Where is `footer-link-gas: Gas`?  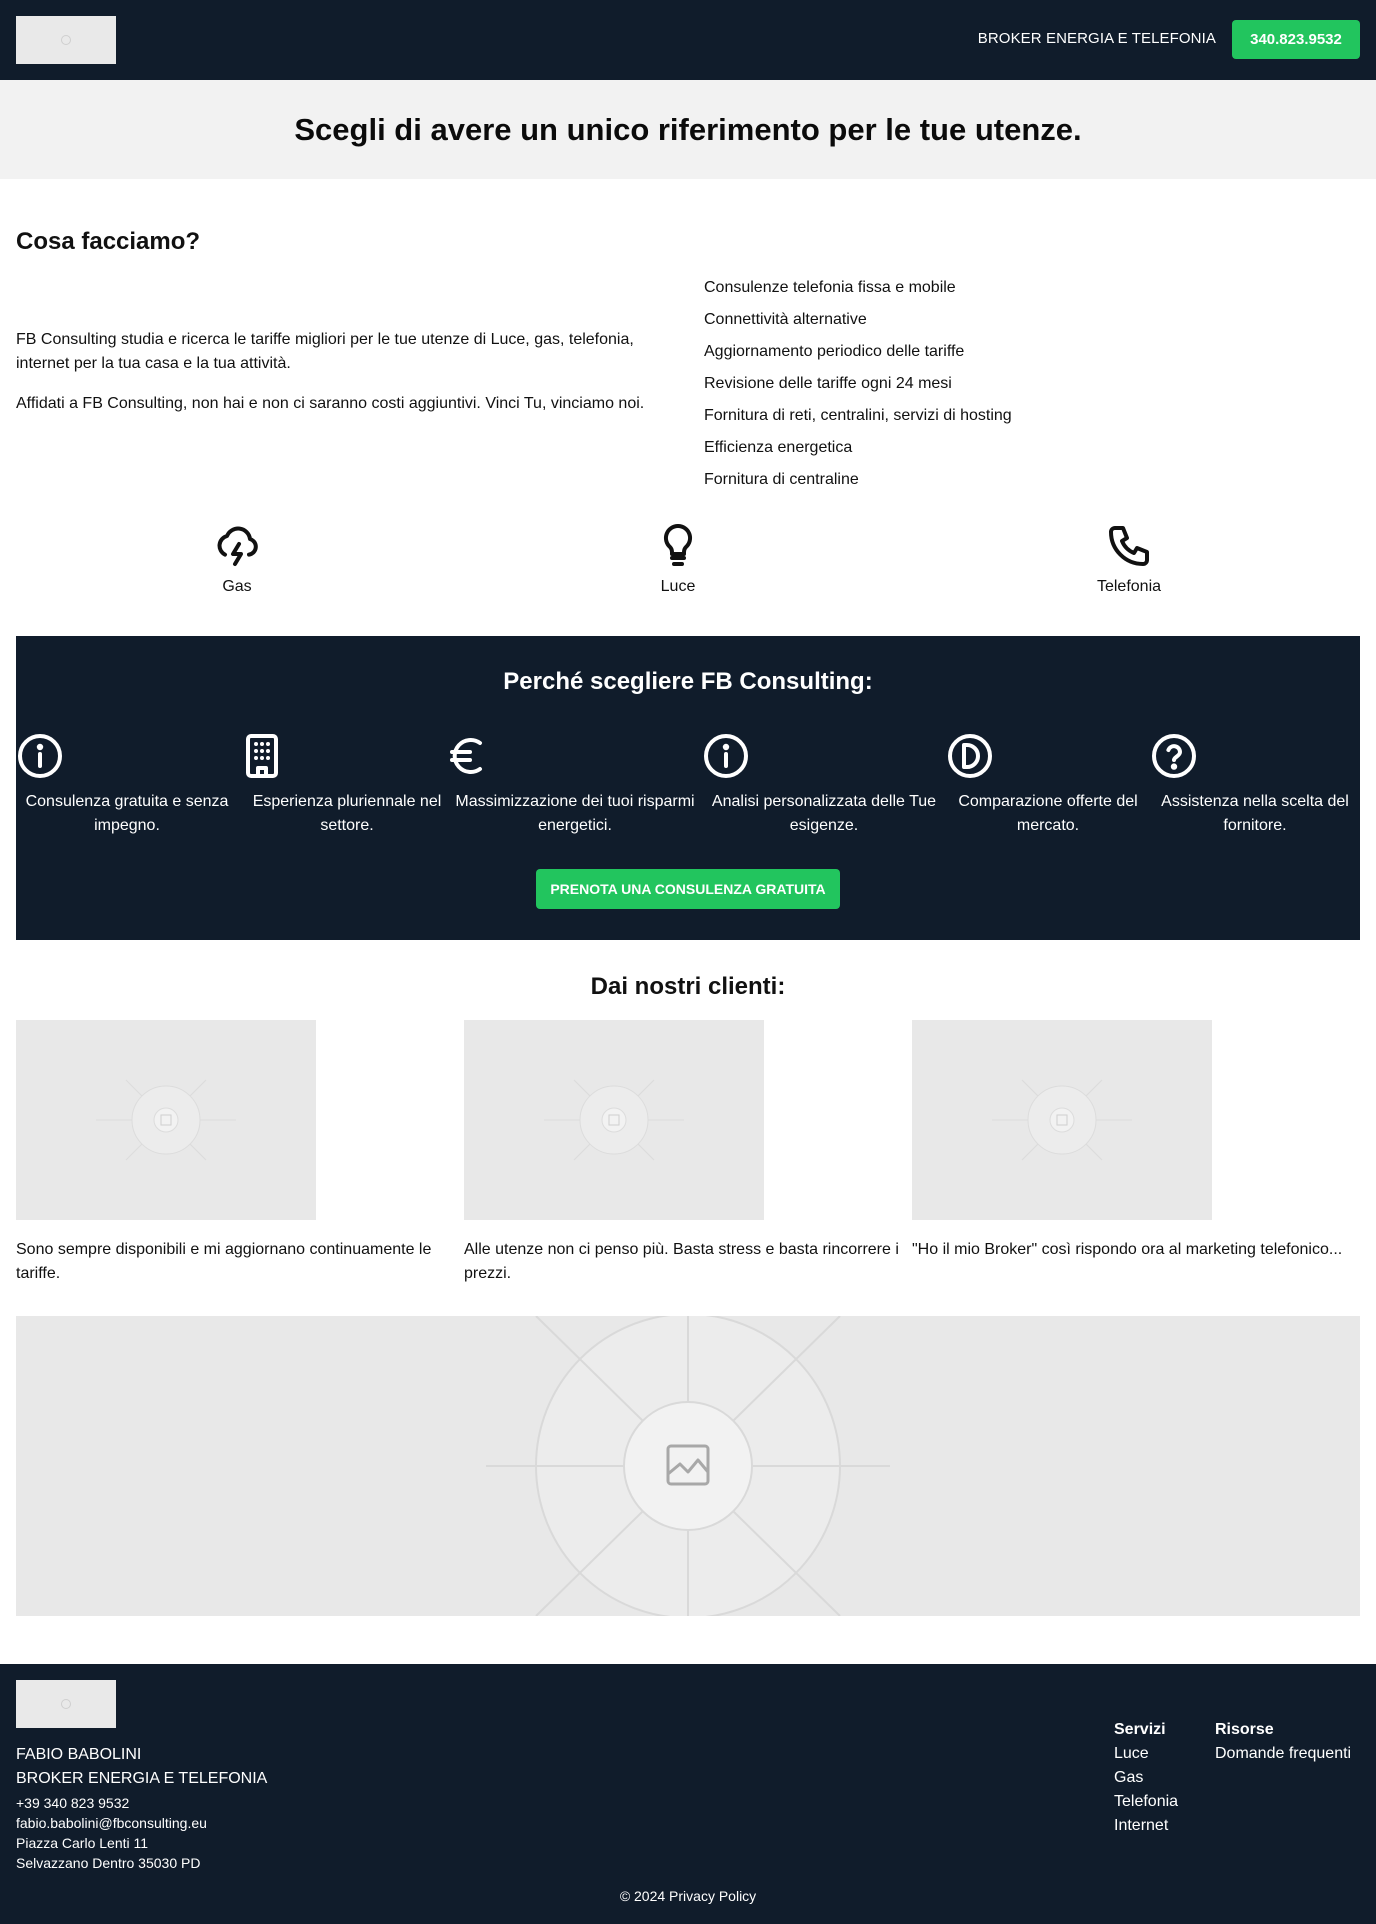
footer-link-gas: Gas is located at coordinates (1146, 1778).